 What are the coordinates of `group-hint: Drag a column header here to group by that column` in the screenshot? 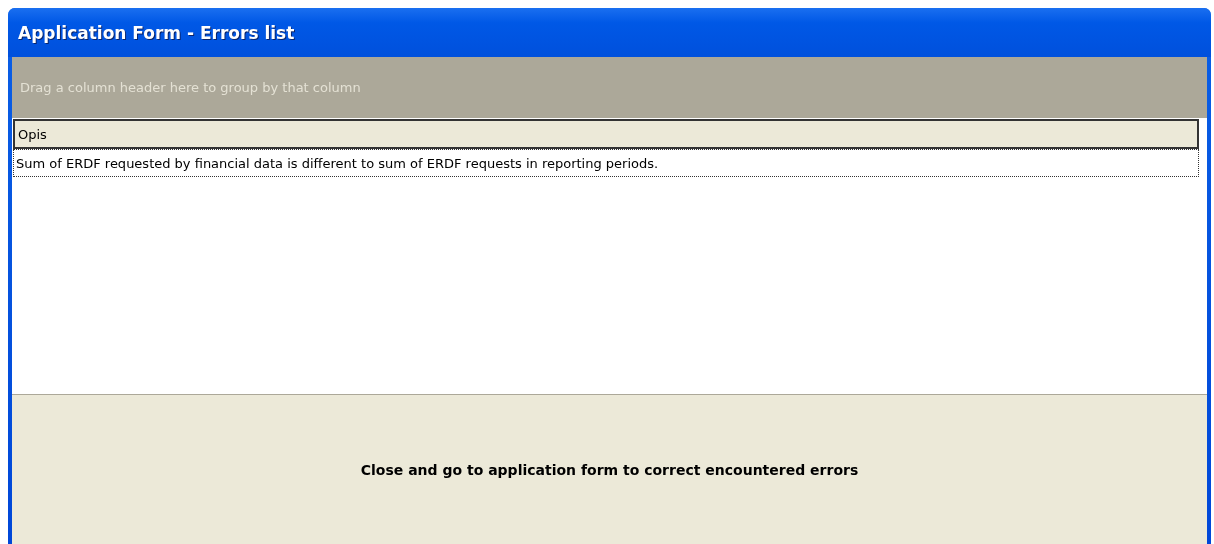 It's located at (190, 87).